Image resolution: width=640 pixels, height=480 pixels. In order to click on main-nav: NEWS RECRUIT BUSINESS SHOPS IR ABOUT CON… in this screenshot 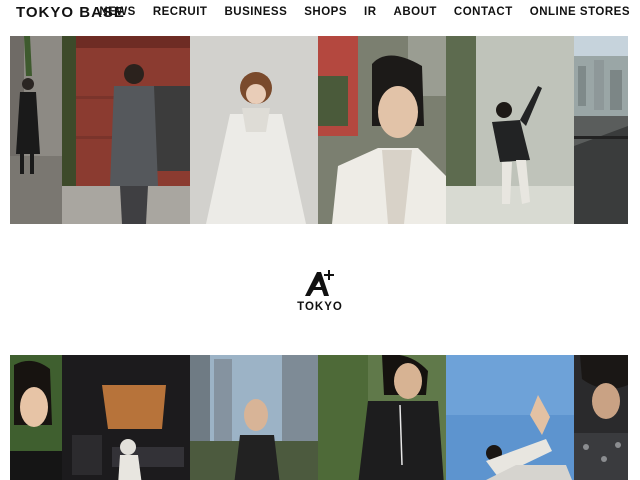, I will do `click(356, 12)`.